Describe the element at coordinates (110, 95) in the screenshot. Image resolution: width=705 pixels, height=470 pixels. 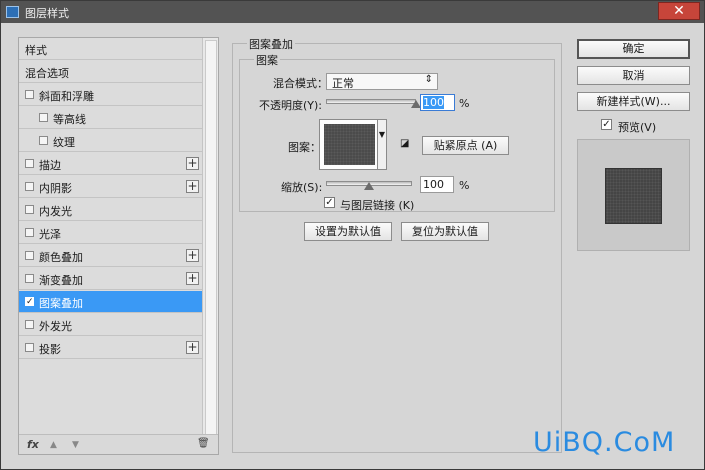
I see `style-item: 斜面和浮雕` at that location.